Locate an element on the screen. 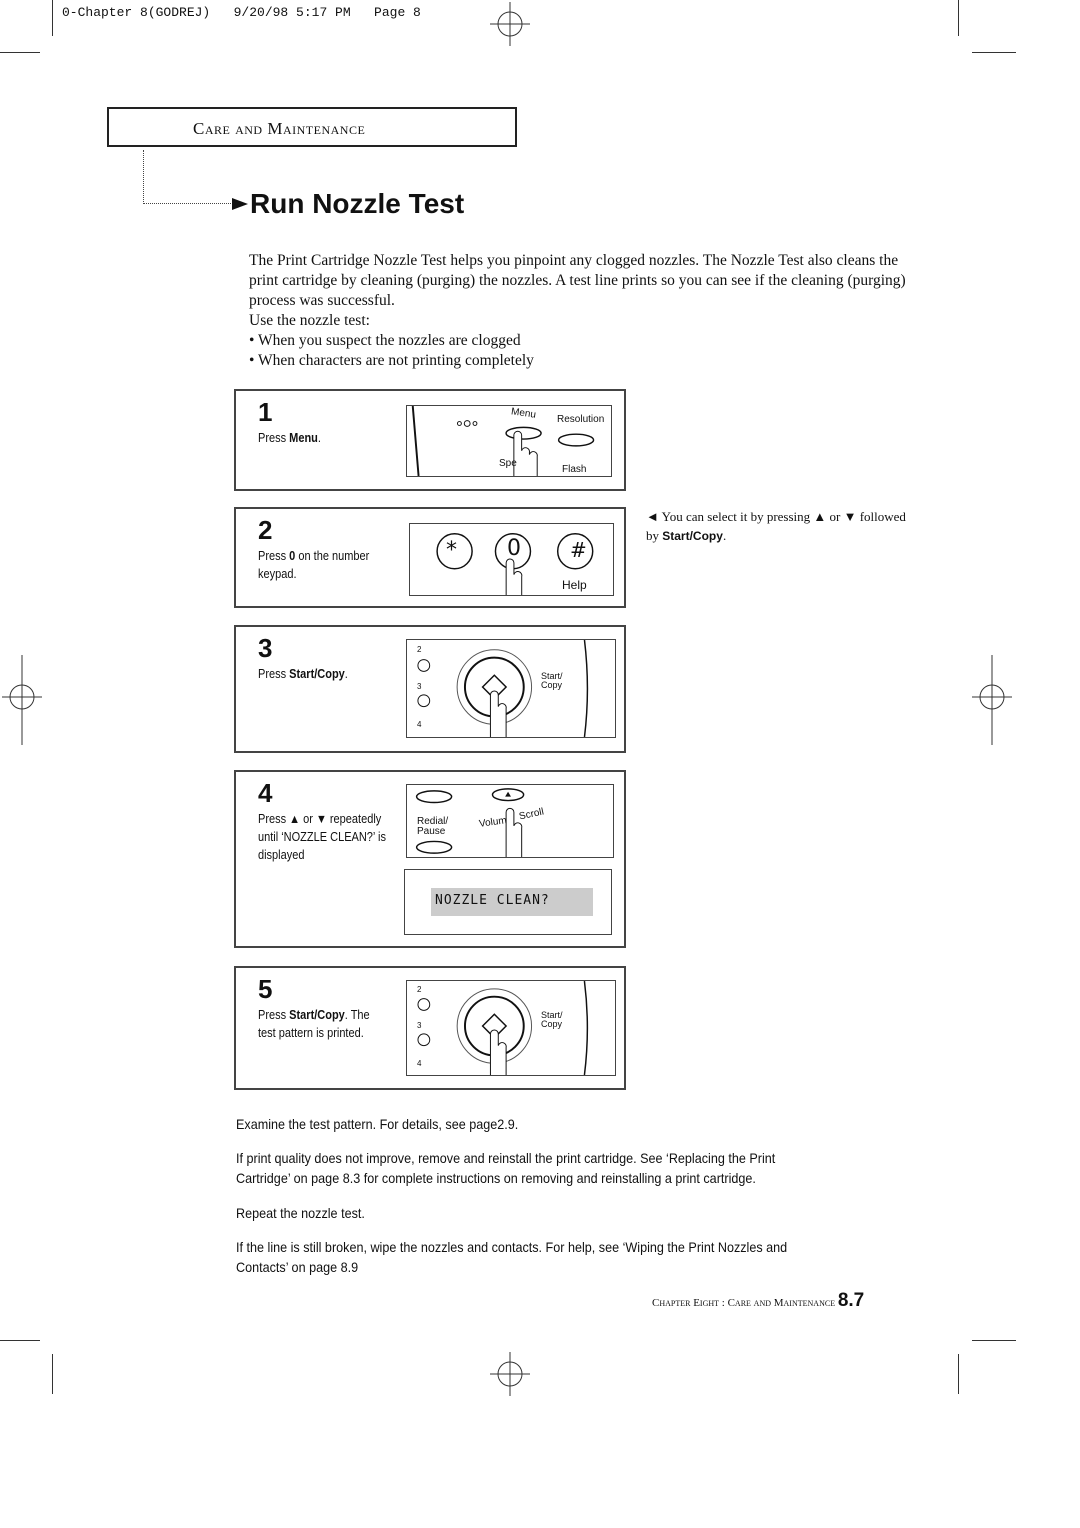  lcd-text: NOZZLE CLEAN? is located at coordinates (512, 902).